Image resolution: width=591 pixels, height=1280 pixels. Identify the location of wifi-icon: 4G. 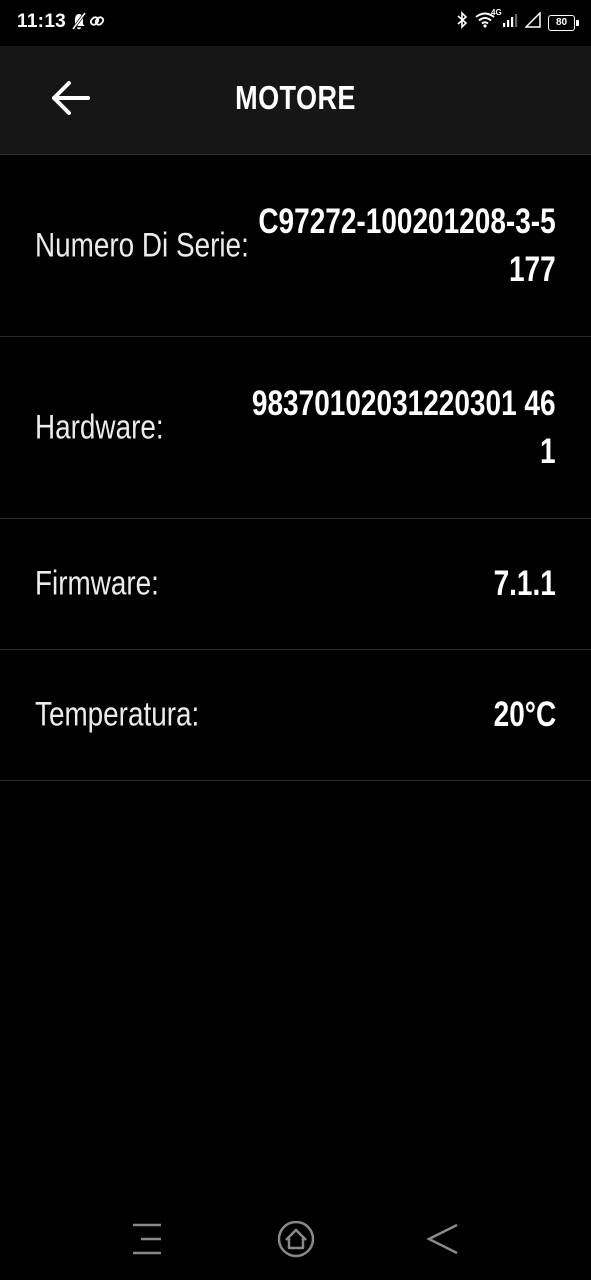
(488, 20).